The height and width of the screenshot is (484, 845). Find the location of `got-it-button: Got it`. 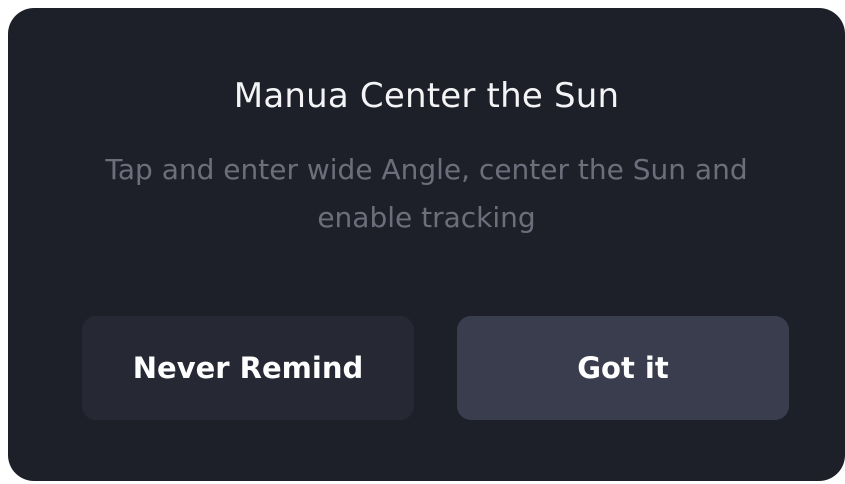

got-it-button: Got it is located at coordinates (623, 368).